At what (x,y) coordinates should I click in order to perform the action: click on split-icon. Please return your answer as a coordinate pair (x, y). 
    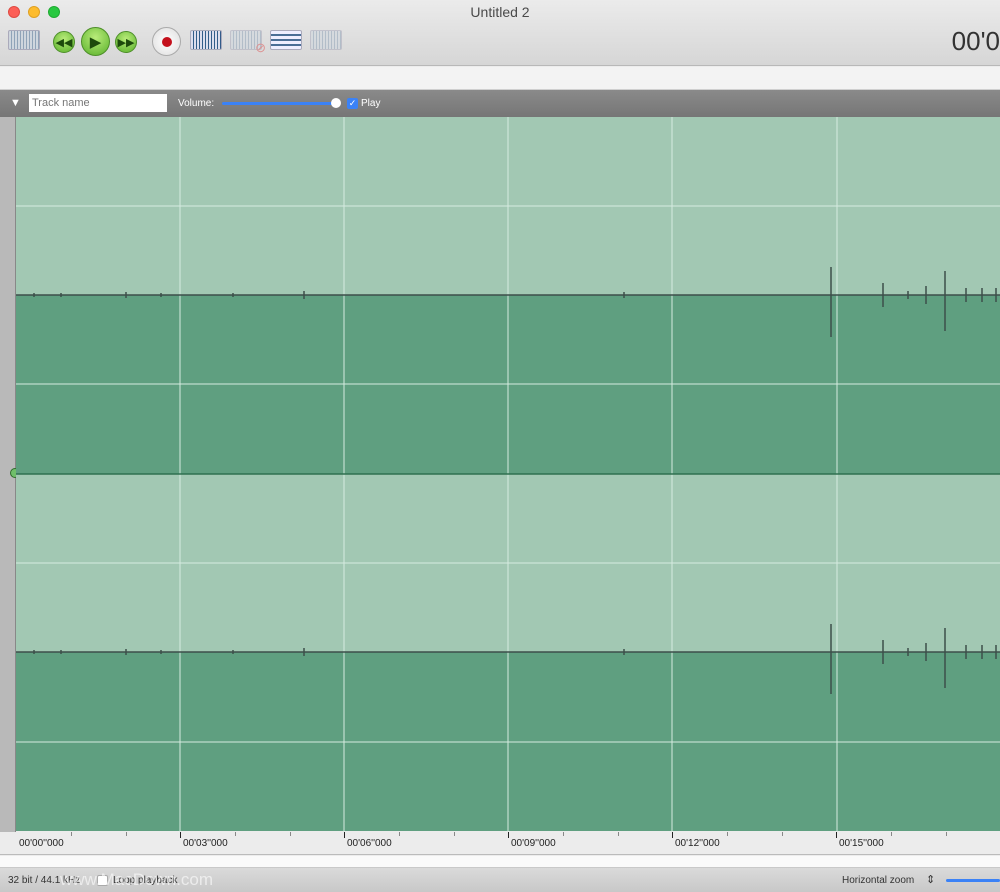
    Looking at the image, I should click on (326, 40).